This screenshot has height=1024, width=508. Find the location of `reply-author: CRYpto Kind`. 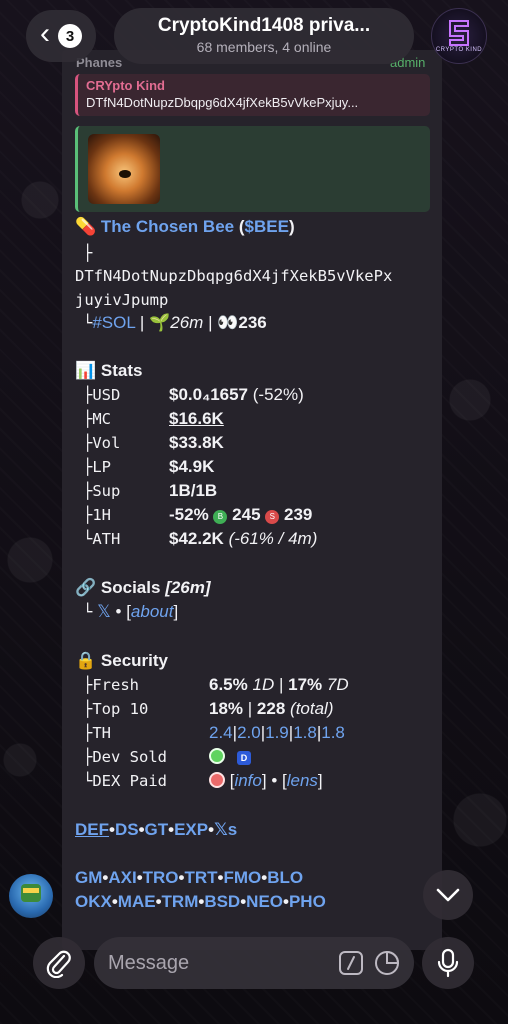

reply-author: CRYpto Kind is located at coordinates (125, 85).